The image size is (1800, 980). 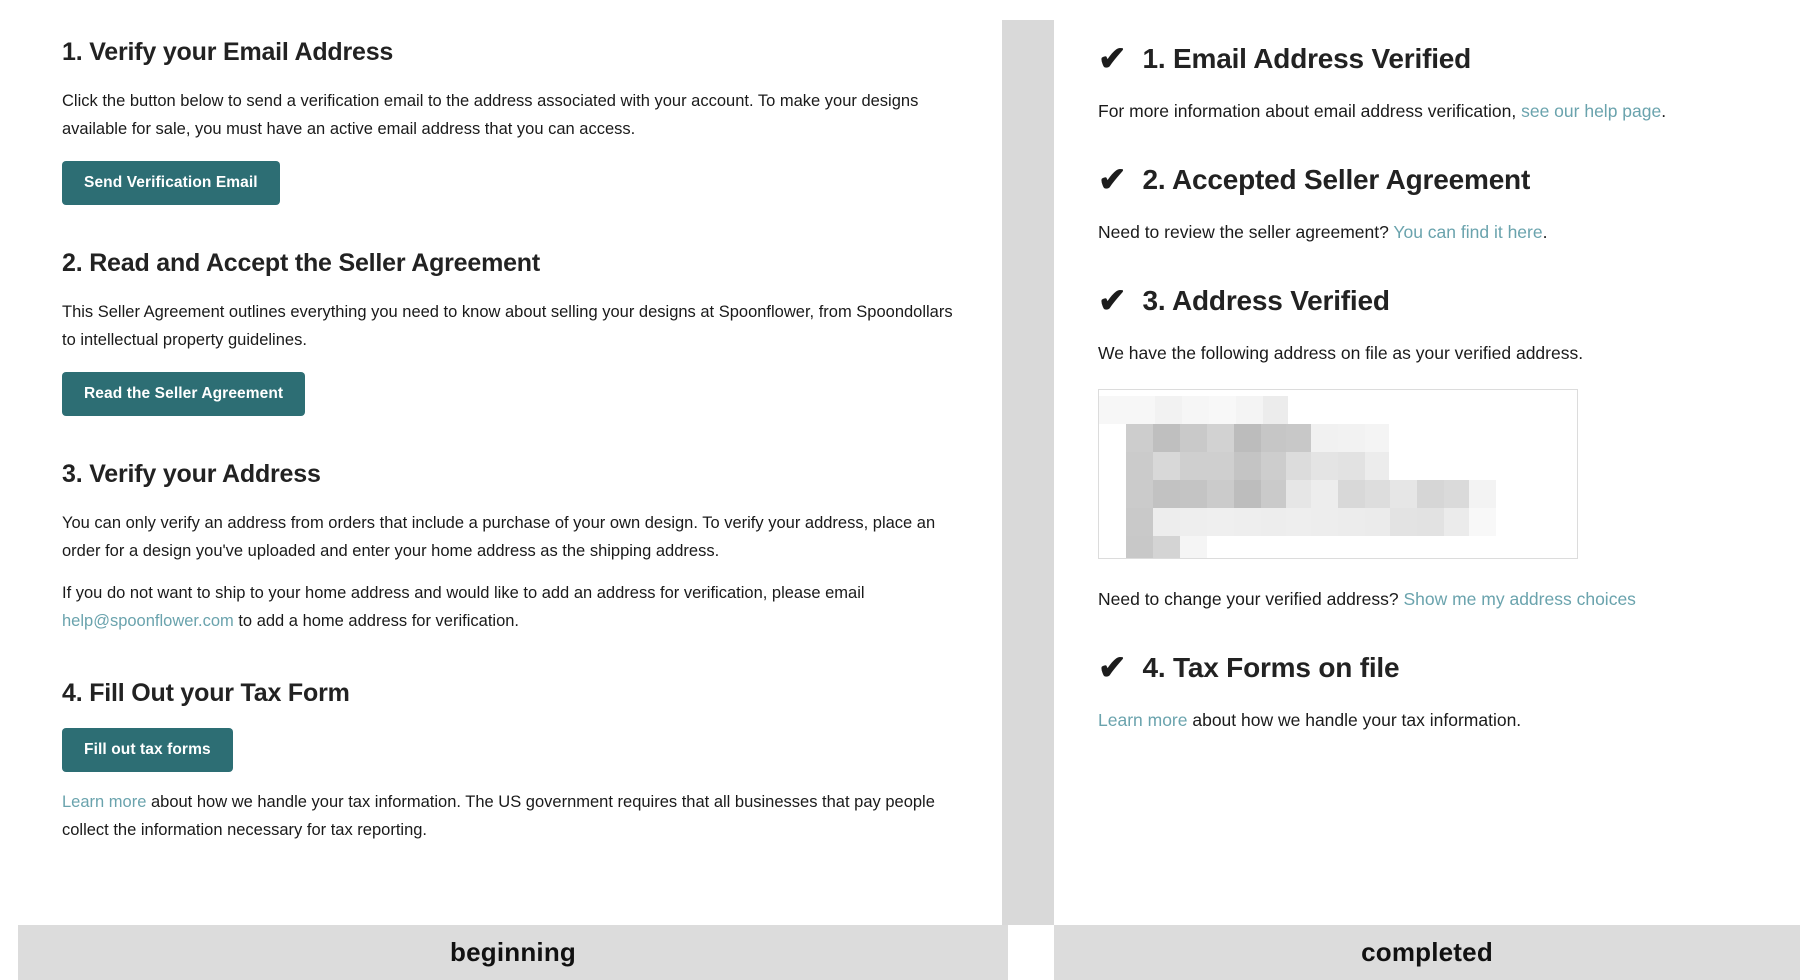 I want to click on caption-bar-beginning: beginning, so click(x=513, y=952).